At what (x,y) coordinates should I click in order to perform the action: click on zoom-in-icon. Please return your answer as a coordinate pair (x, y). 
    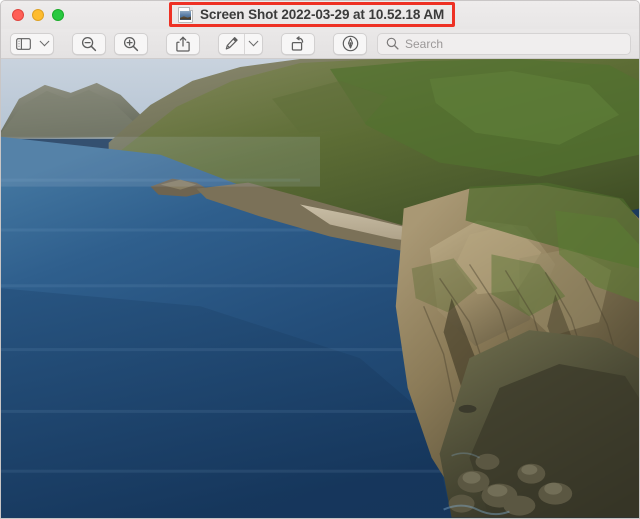
    Looking at the image, I should click on (131, 44).